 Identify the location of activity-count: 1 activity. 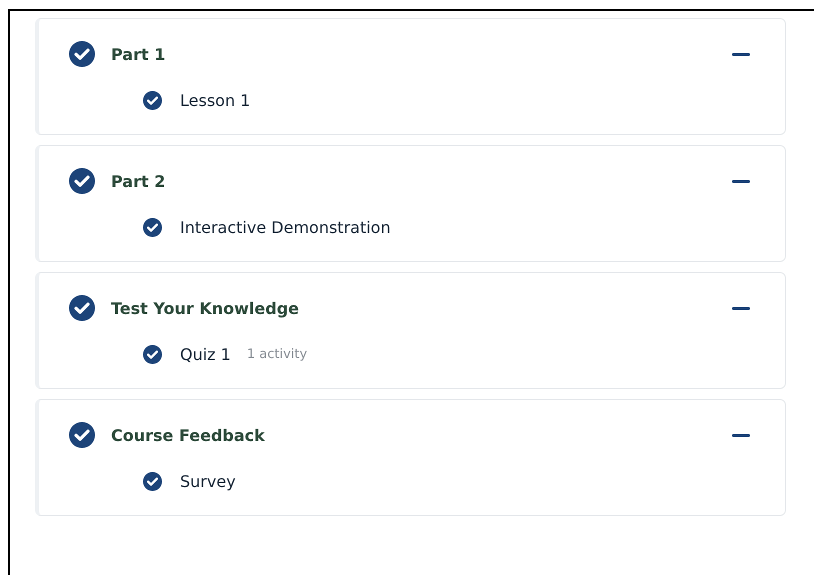
(277, 354).